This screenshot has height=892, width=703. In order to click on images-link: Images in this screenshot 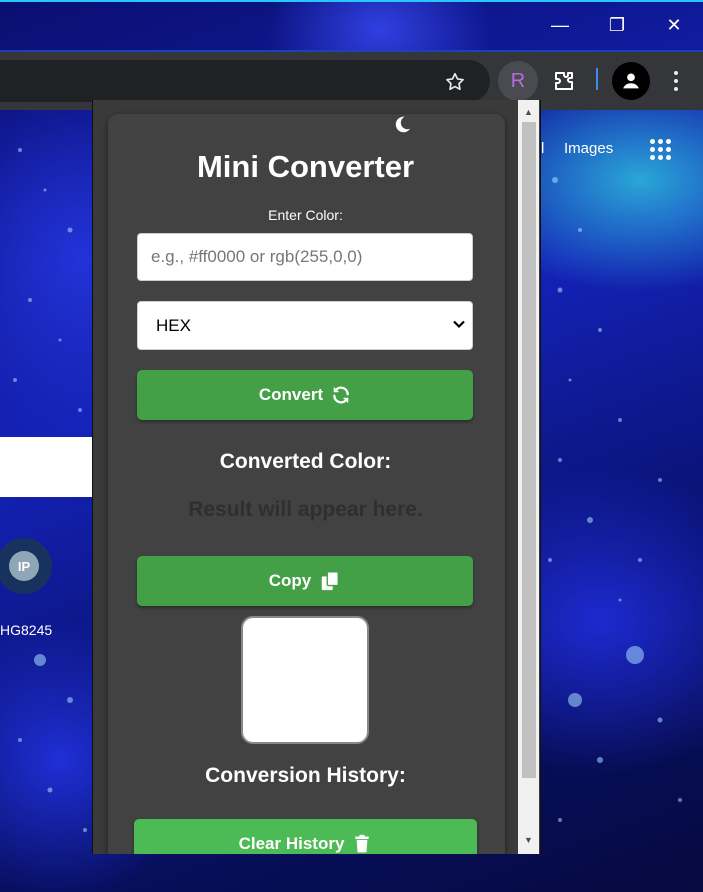, I will do `click(588, 148)`.